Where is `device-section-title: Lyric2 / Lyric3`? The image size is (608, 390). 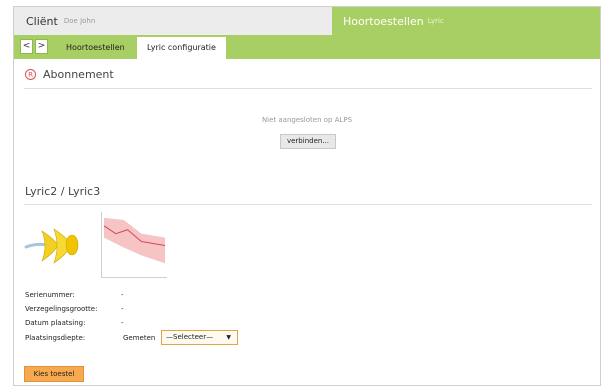
device-section-title: Lyric2 / Lyric3 is located at coordinates (63, 191).